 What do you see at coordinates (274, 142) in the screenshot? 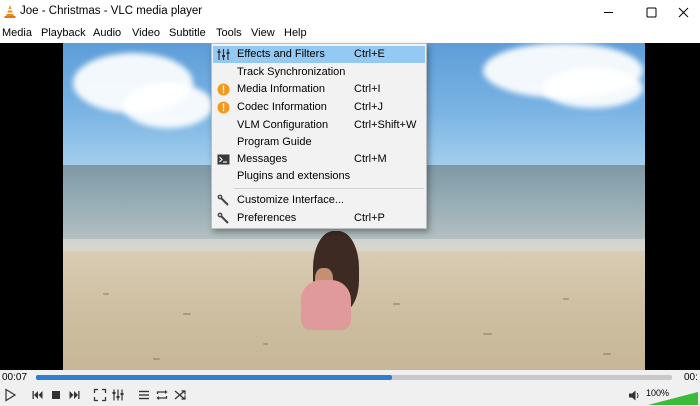
I see `menu-item-label: Program Guide` at bounding box center [274, 142].